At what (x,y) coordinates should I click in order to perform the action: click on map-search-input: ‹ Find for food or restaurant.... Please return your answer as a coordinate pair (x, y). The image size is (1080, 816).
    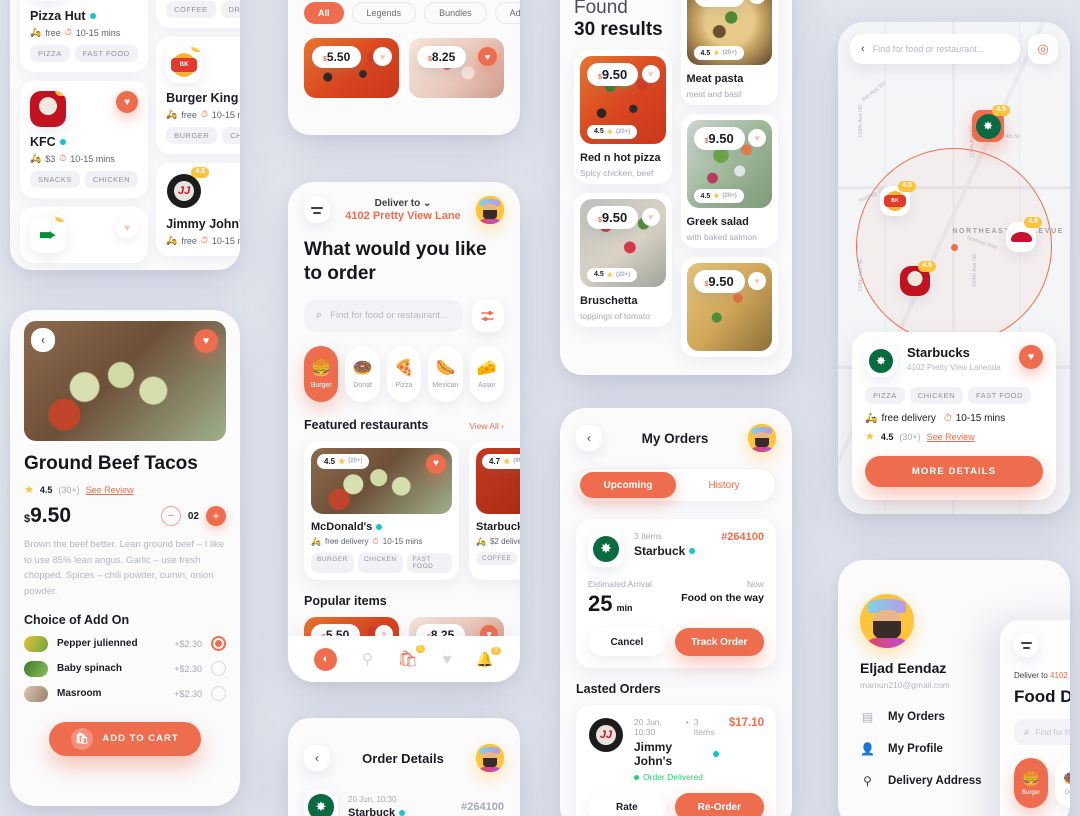
    Looking at the image, I should click on (935, 49).